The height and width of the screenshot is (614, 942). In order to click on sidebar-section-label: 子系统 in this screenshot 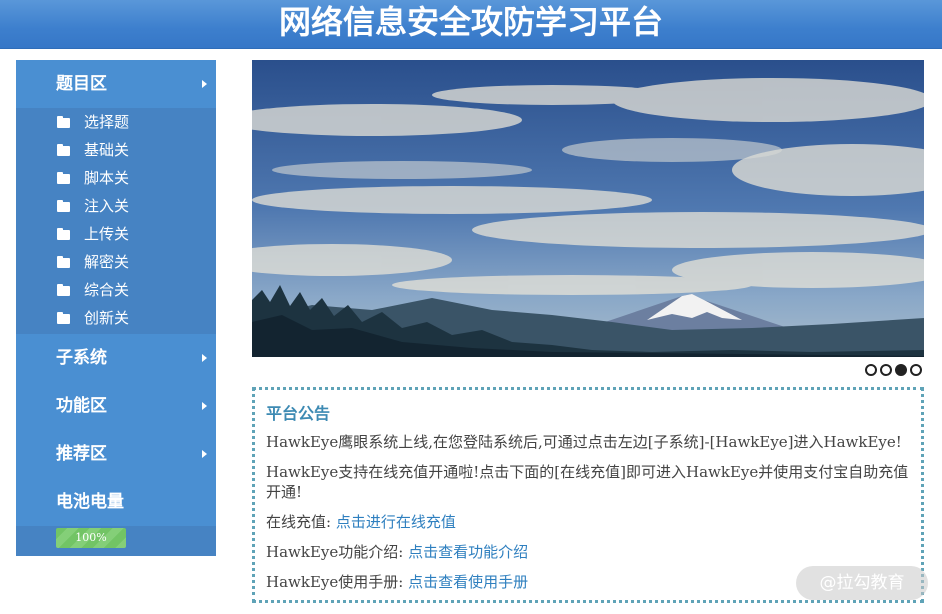, I will do `click(81, 358)`.